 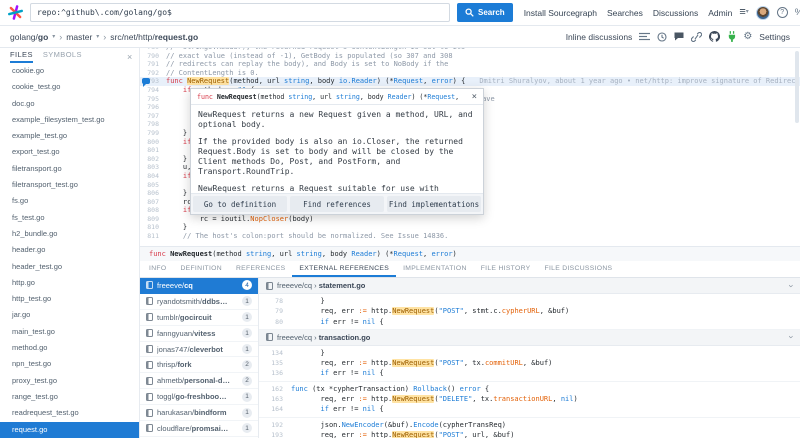 I want to click on breadcrumb-revision: master, so click(x=79, y=37).